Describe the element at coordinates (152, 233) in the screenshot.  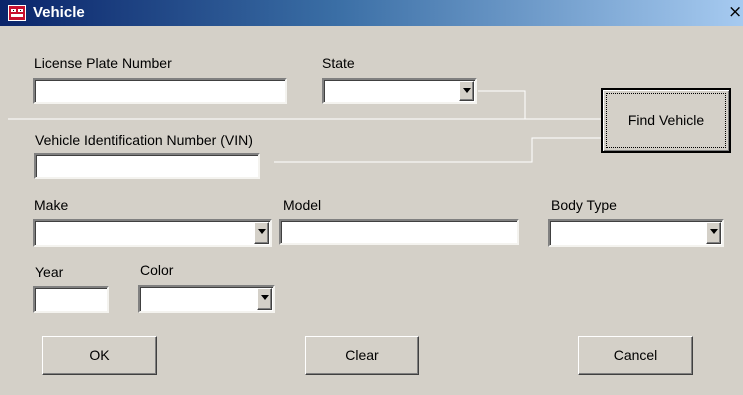
I see `make-select` at that location.